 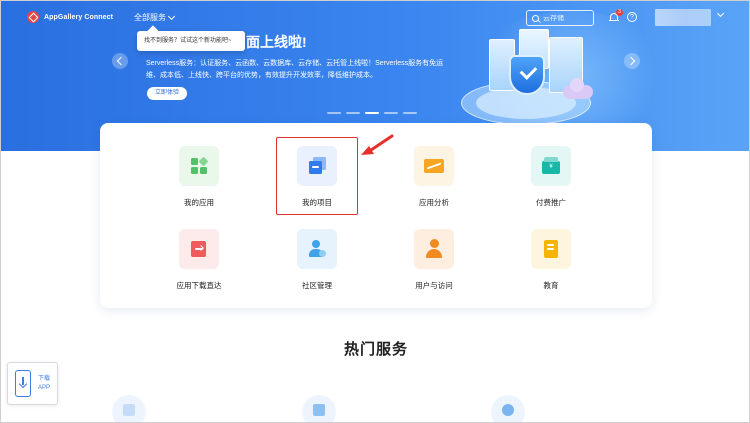 I want to click on all-services-label: 全部服务, so click(x=150, y=17).